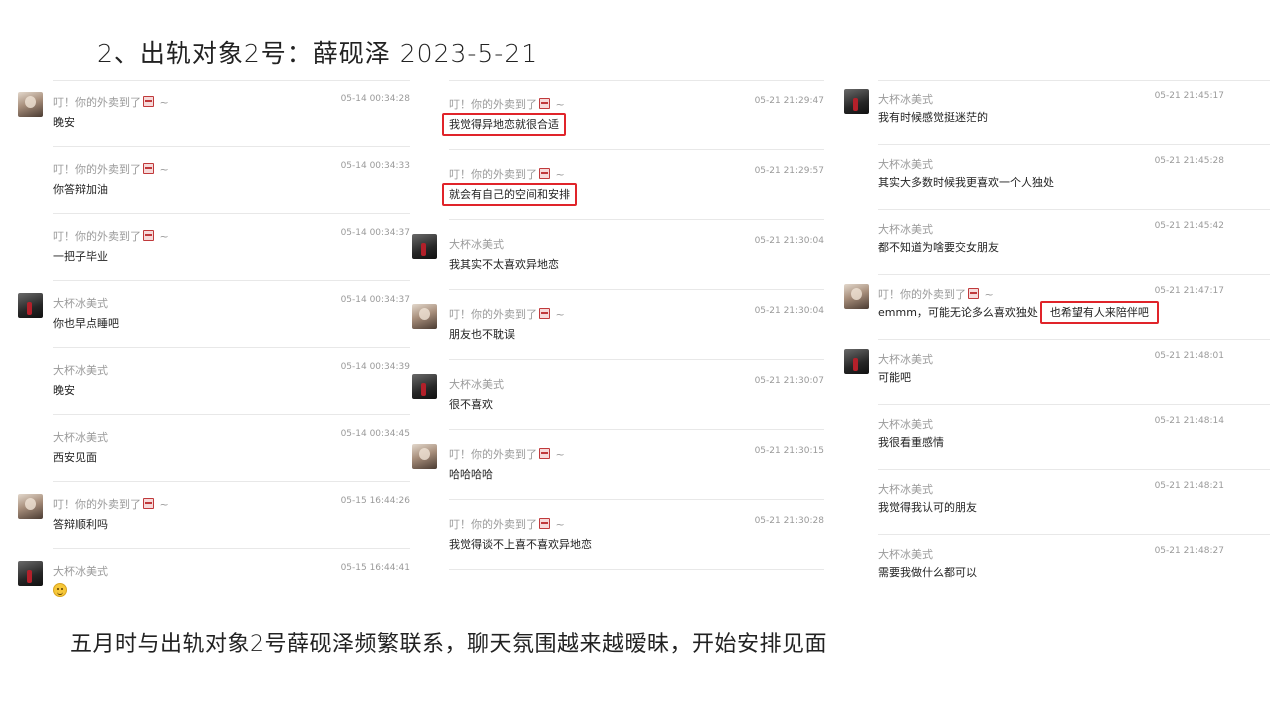  I want to click on message-time: 05-21 21:48:01, so click(1189, 356).